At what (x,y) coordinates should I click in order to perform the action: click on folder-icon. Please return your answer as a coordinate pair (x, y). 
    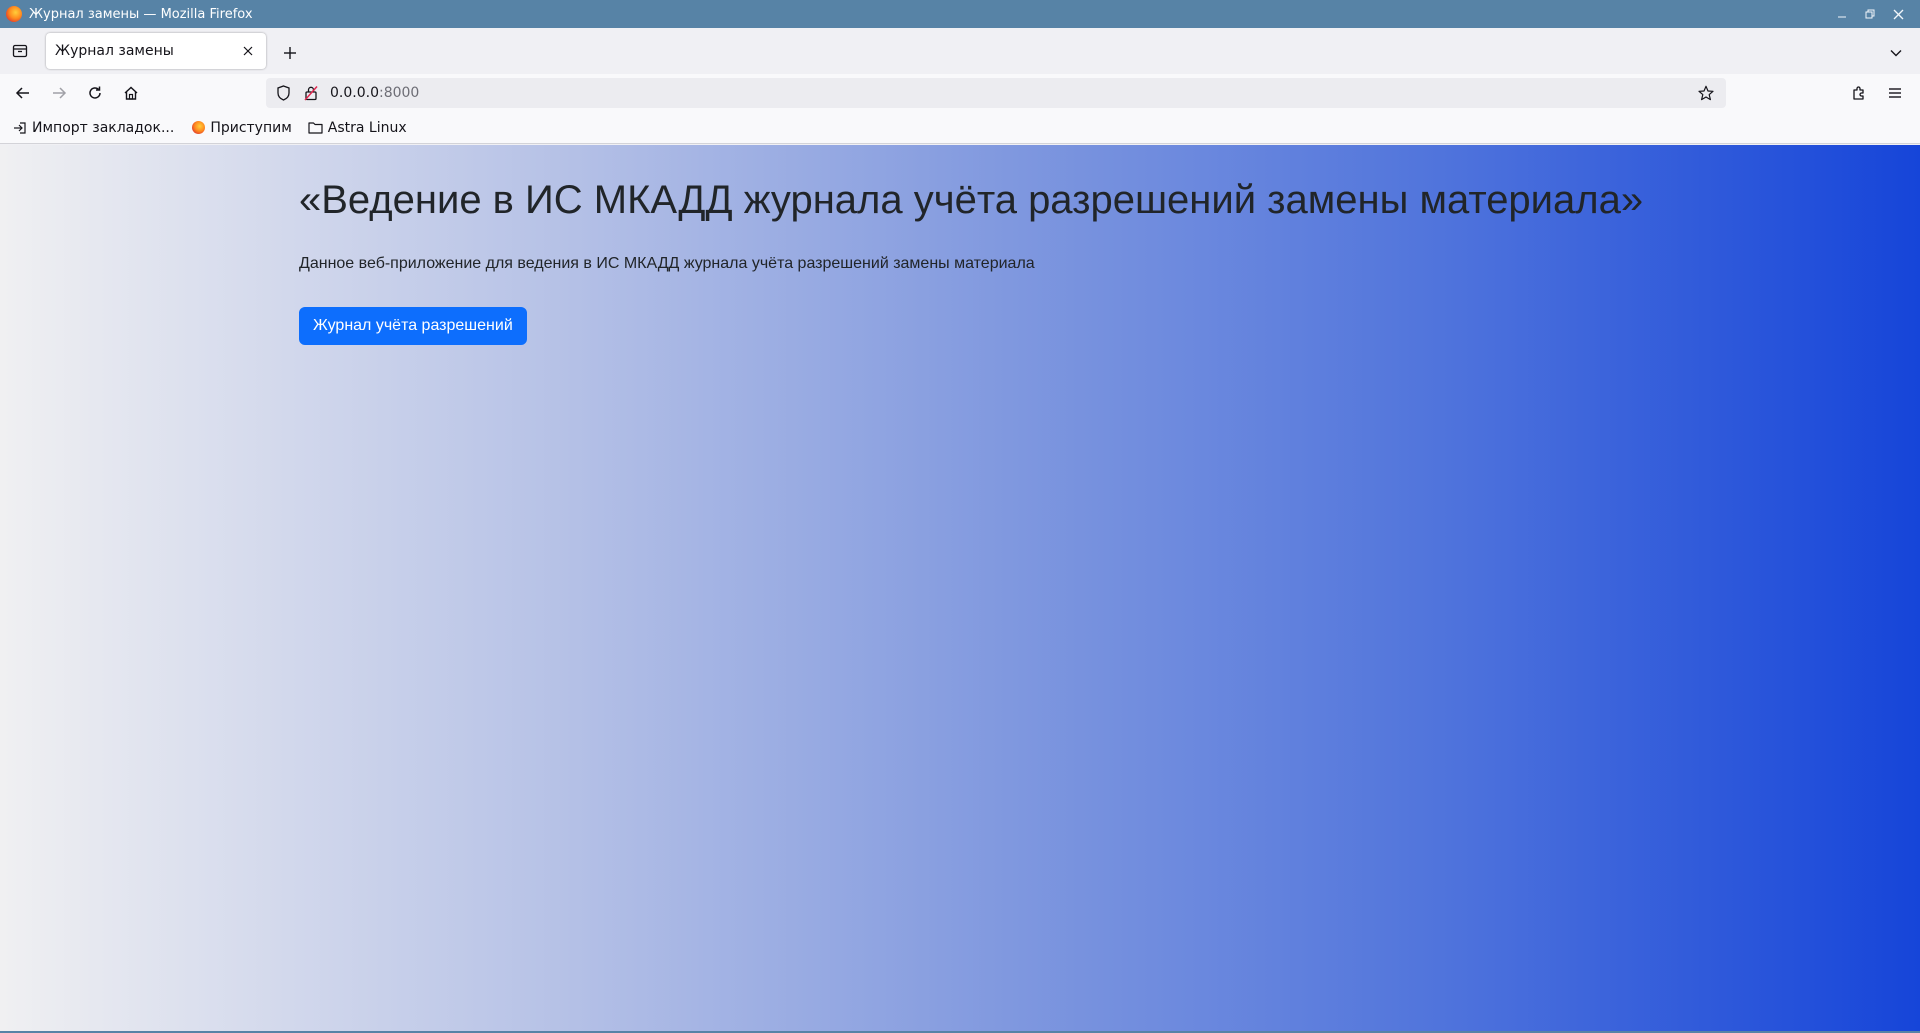
    Looking at the image, I should click on (316, 128).